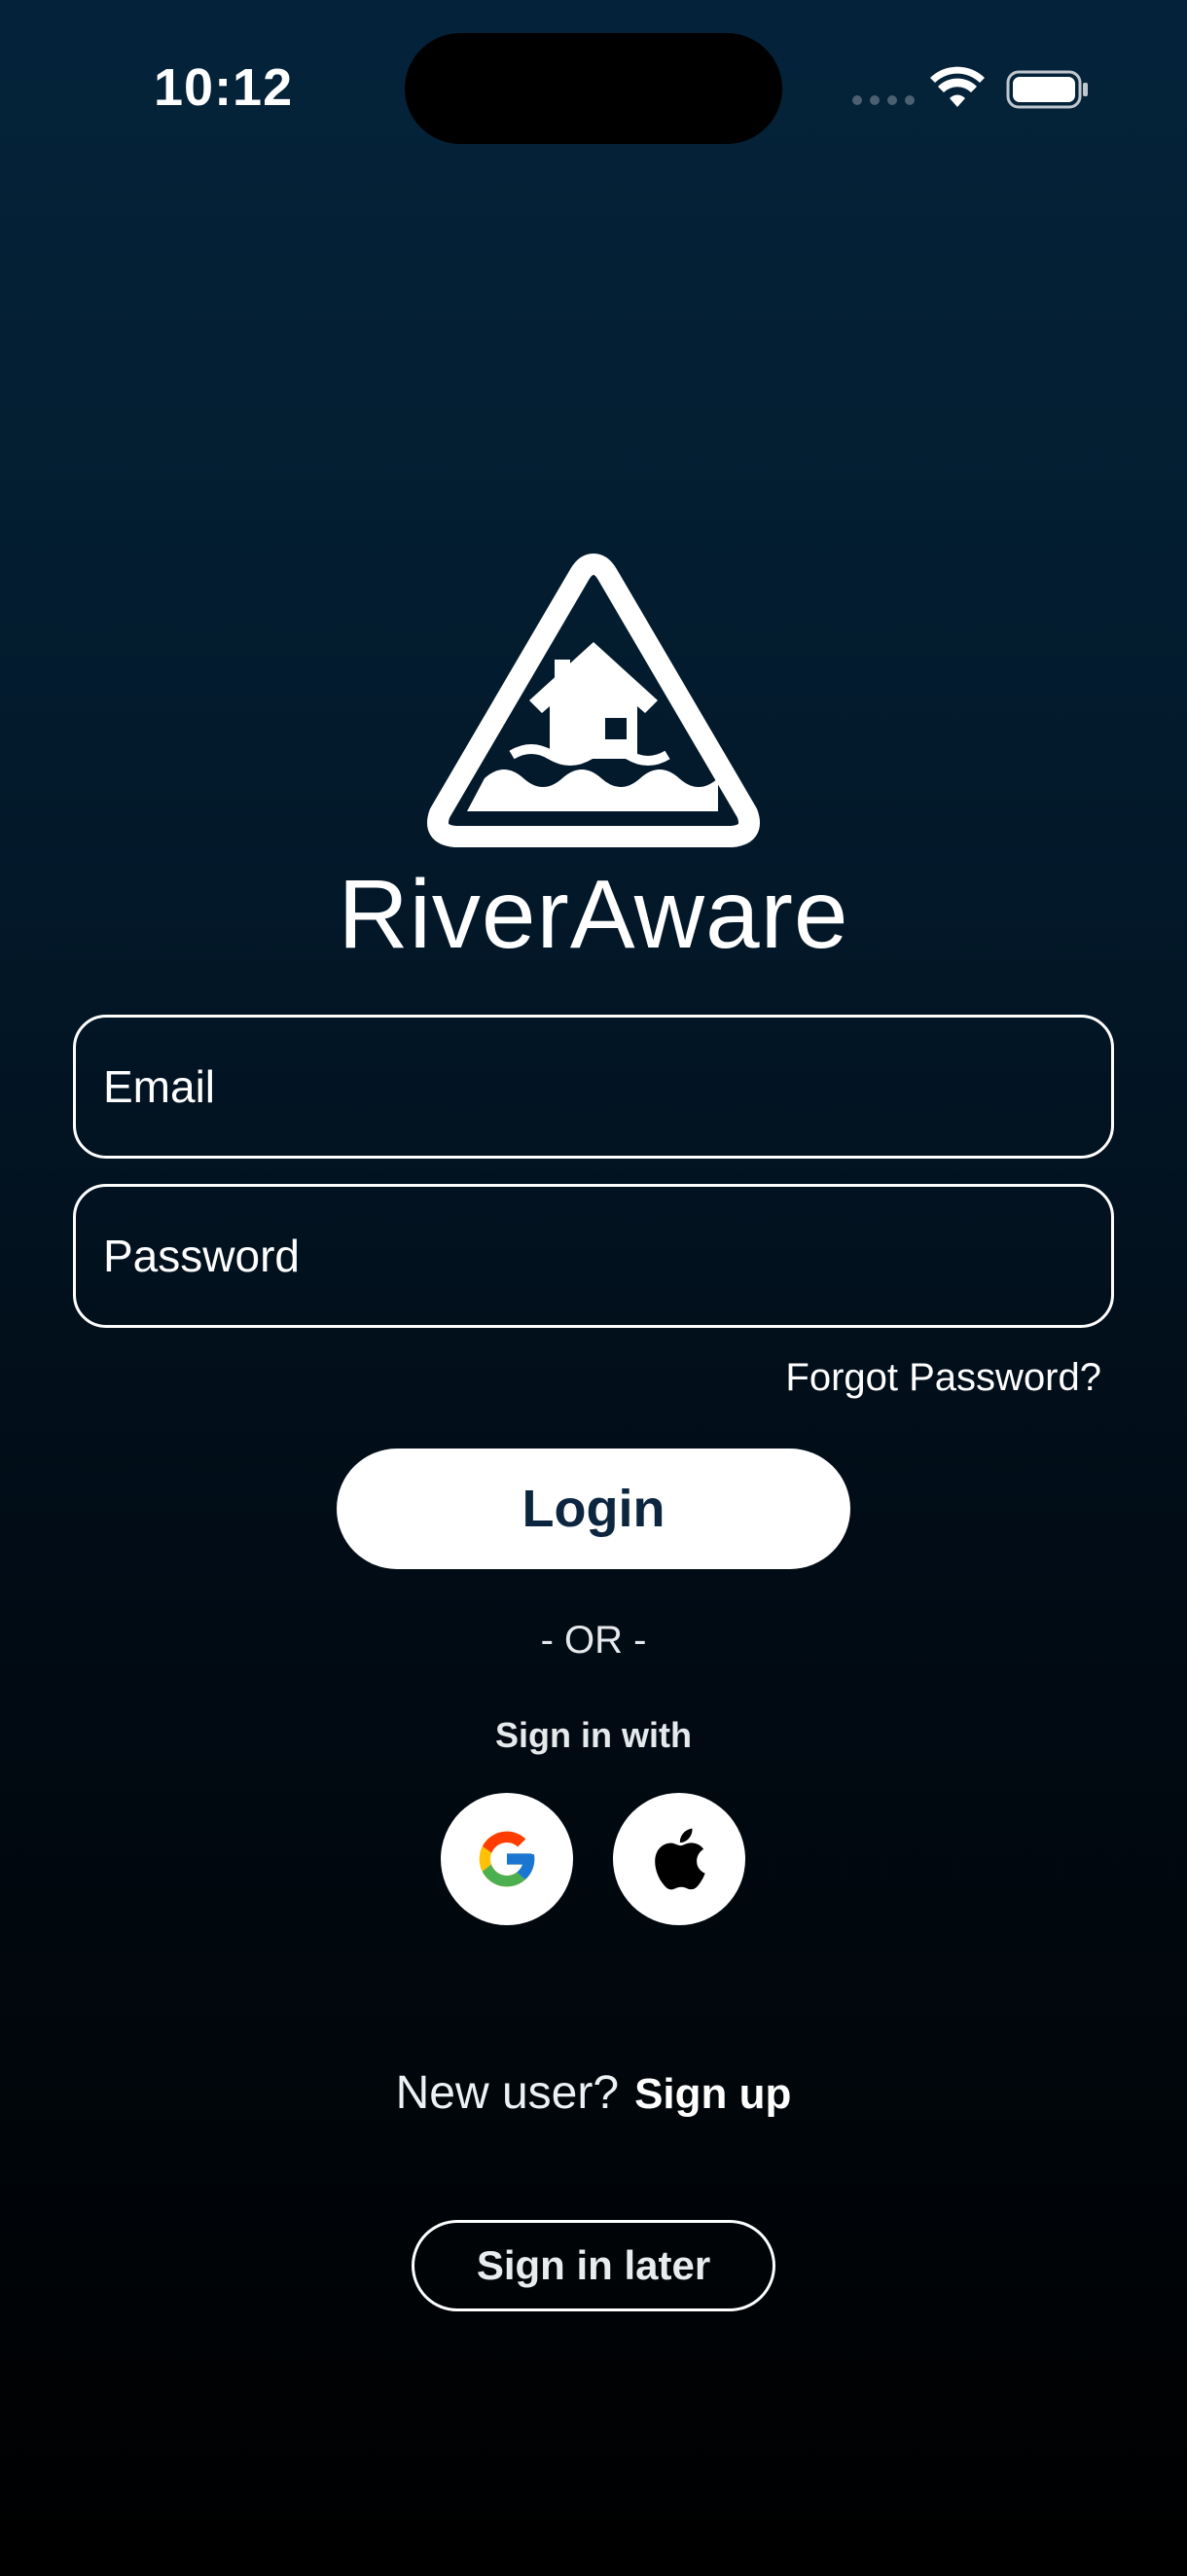 The height and width of the screenshot is (2576, 1187). I want to click on email-placeholder: Email, so click(159, 1086).